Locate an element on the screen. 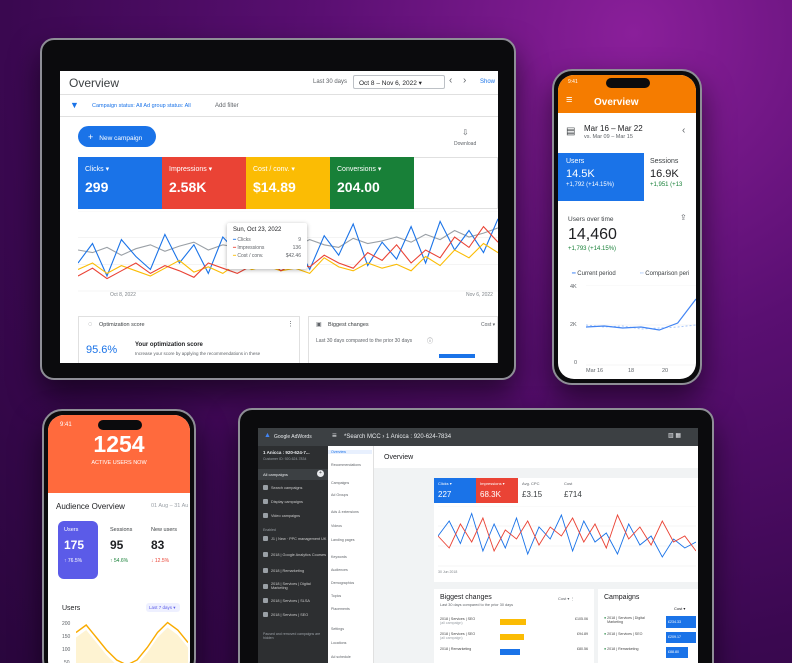 The width and height of the screenshot is (792, 663). compare-range: vs. Mar 09 – Mar 15 is located at coordinates (608, 137).